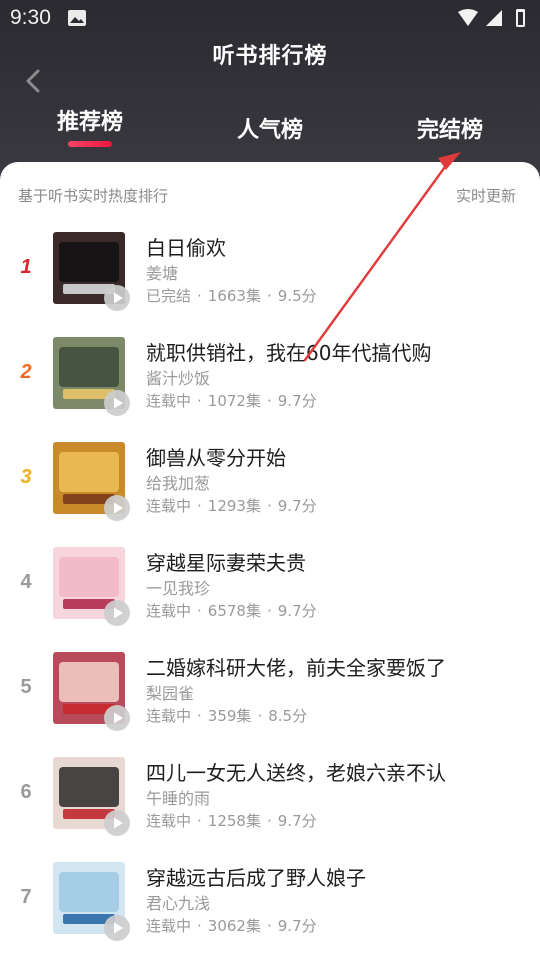 This screenshot has width=540, height=960. What do you see at coordinates (178, 483) in the screenshot?
I see `book-author: 给我加葱` at bounding box center [178, 483].